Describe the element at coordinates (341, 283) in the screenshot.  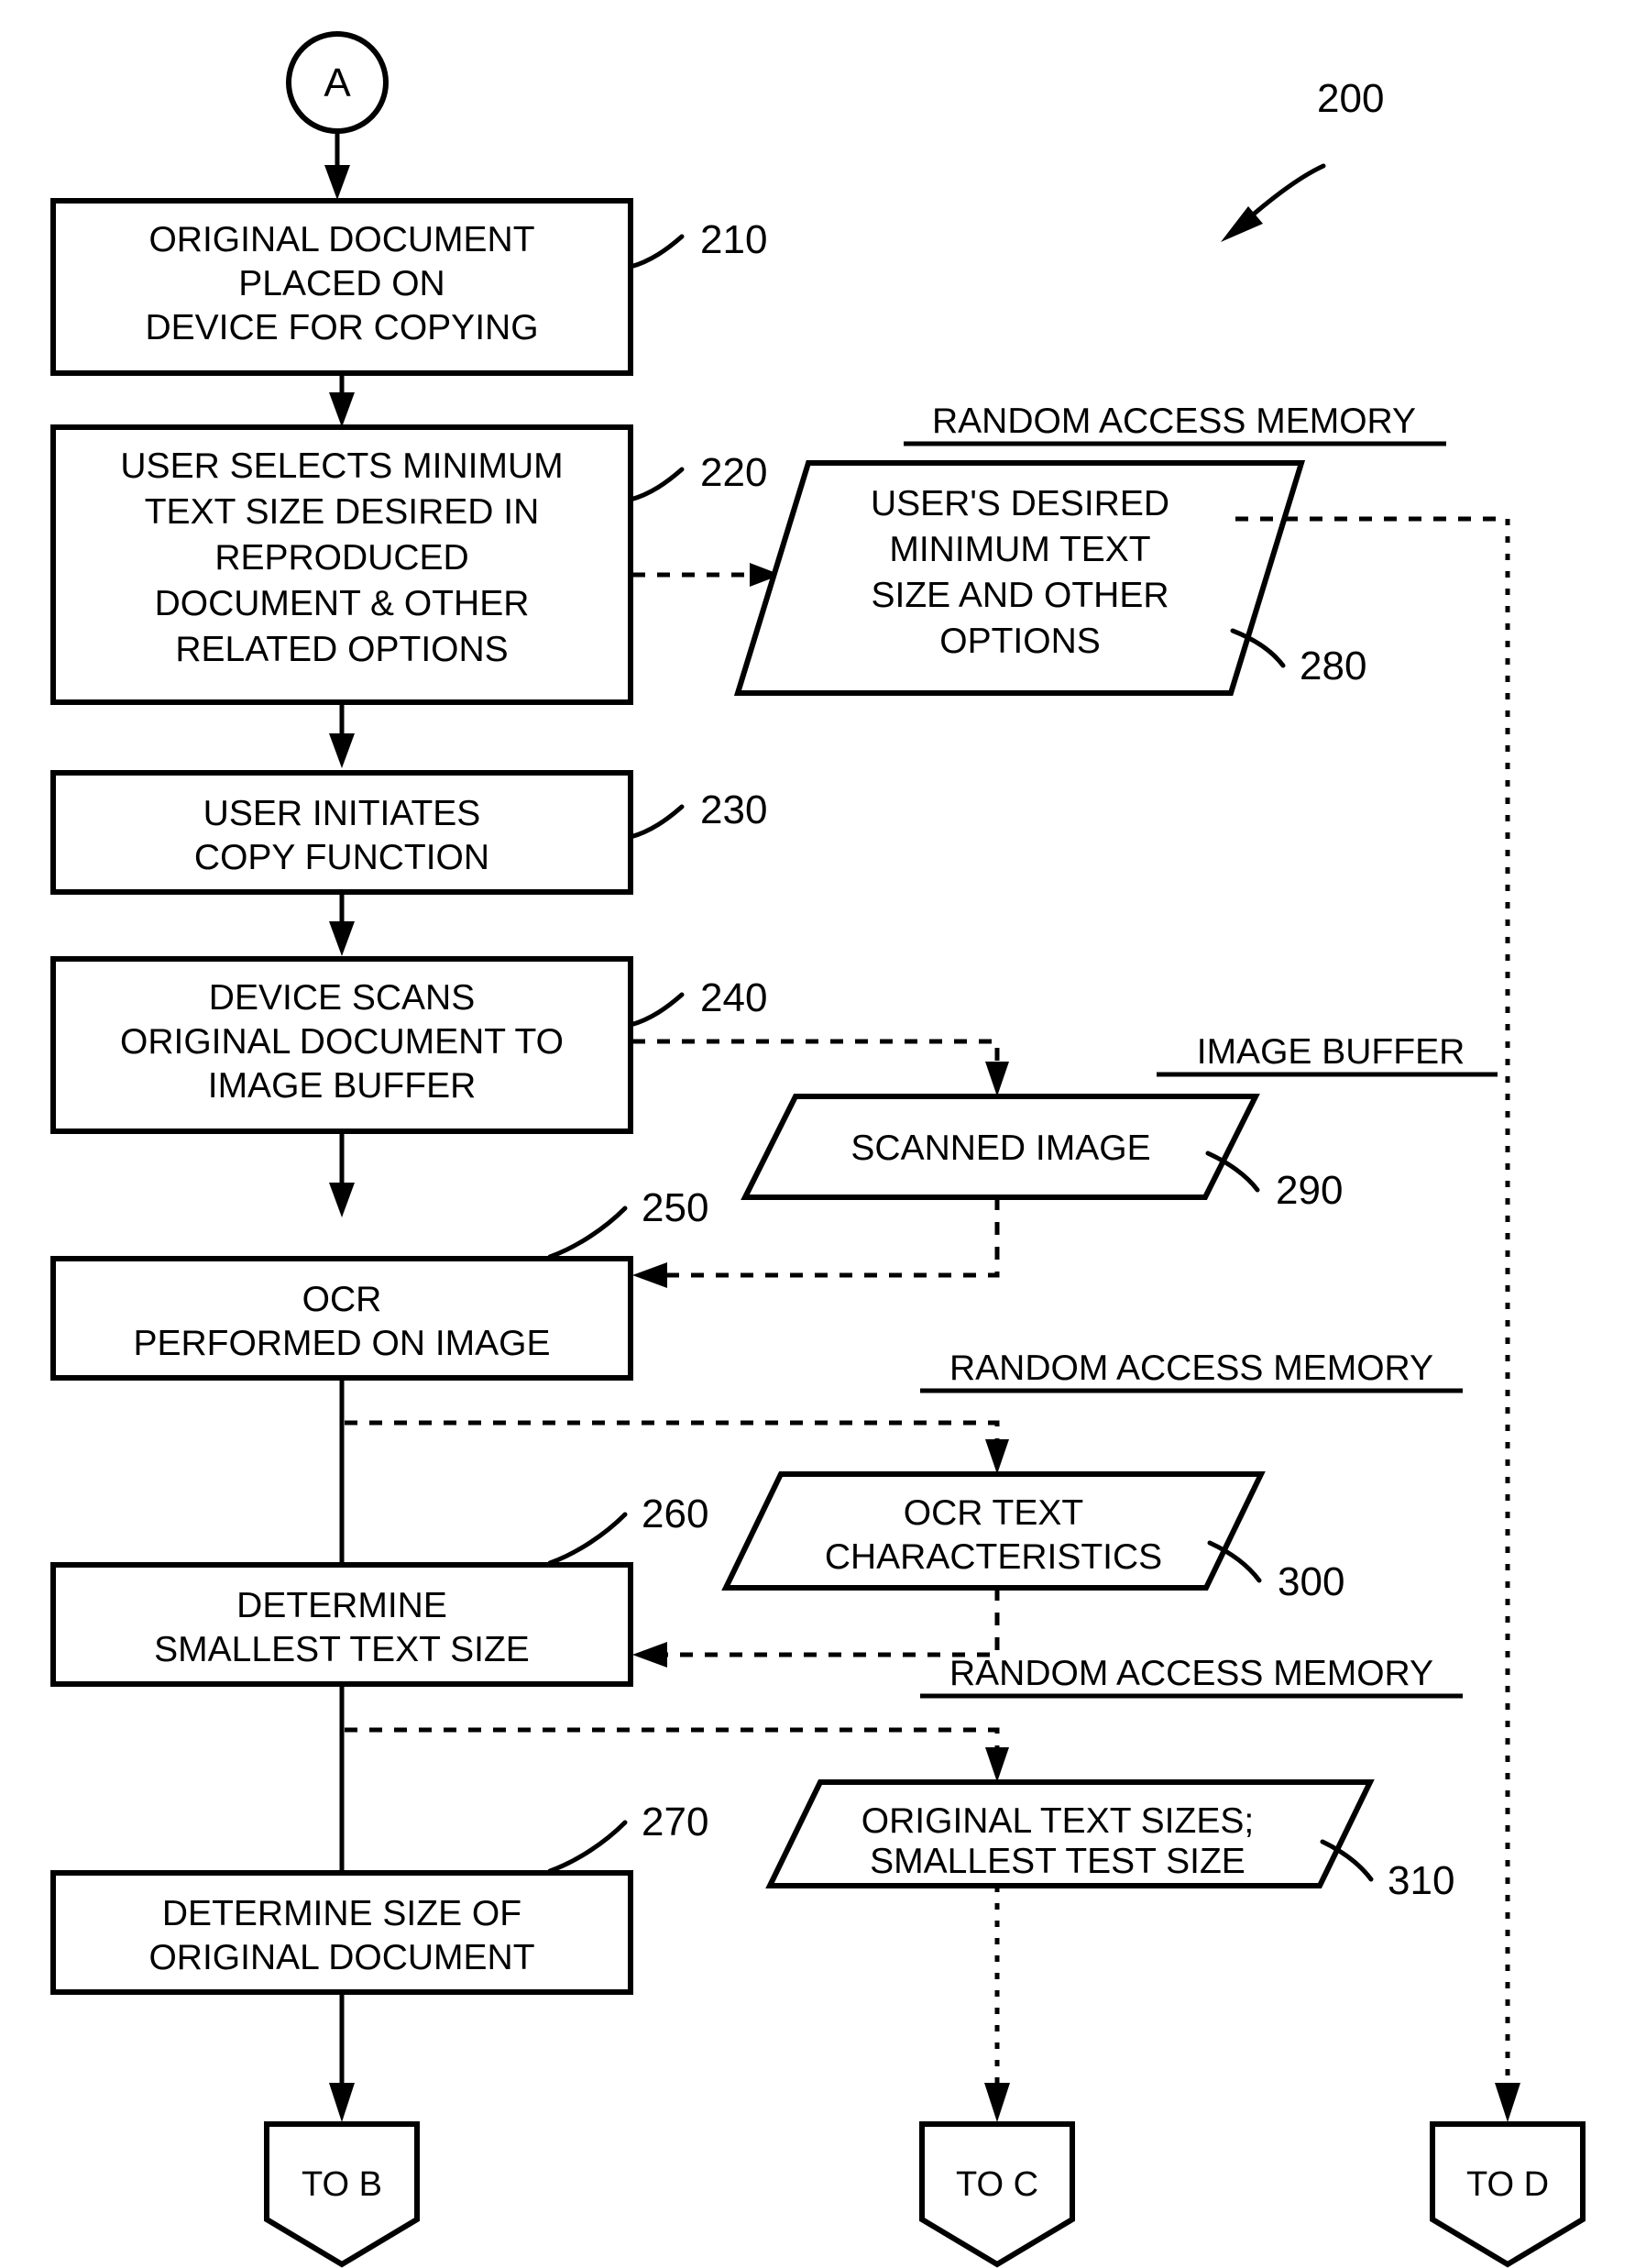
I see `process-box-210-line-1: PLACED ON` at that location.